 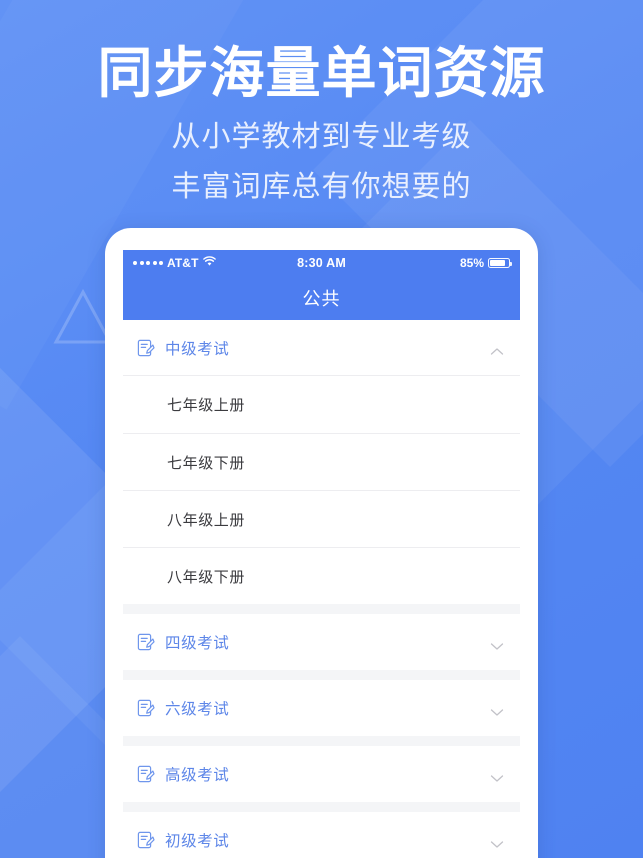 I want to click on page-title: 公共, so click(x=321, y=299).